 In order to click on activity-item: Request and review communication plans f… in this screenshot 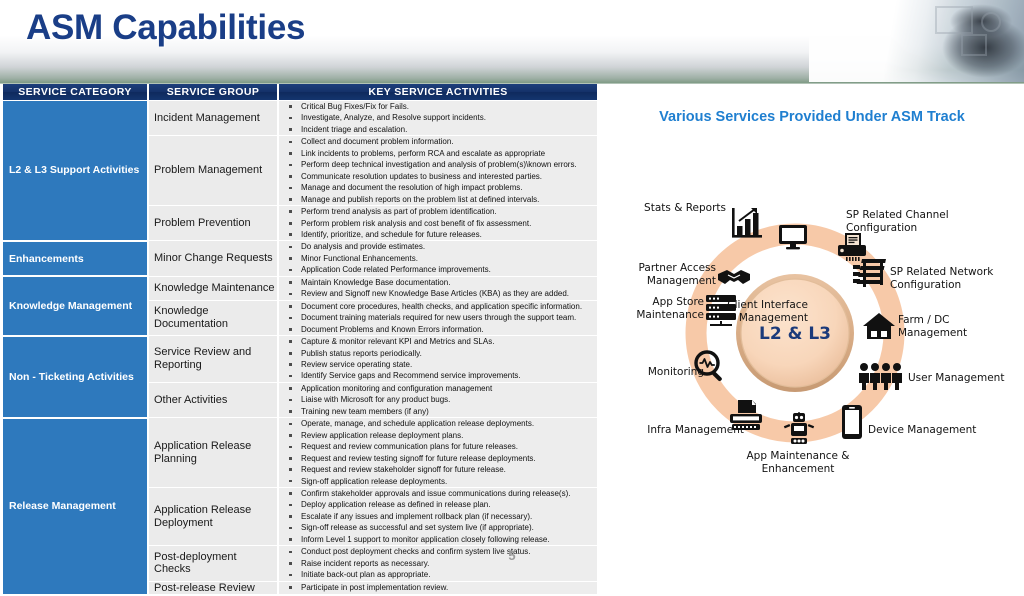, I will do `click(438, 446)`.